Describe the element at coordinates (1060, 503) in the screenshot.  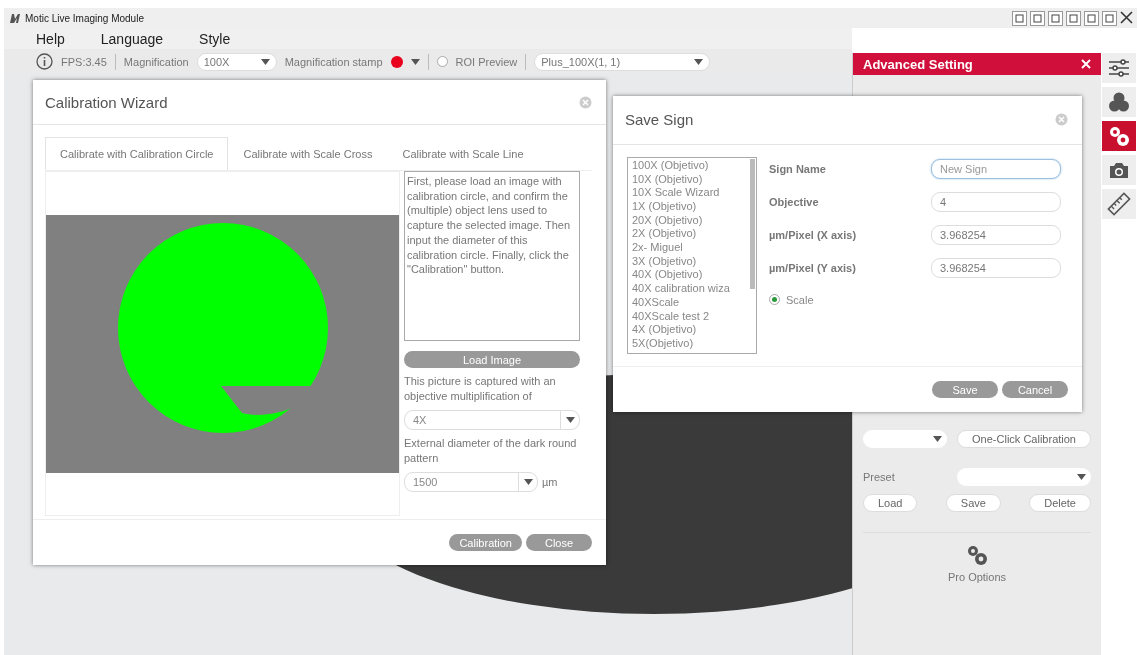
I see `preset-action-button: Delete` at that location.